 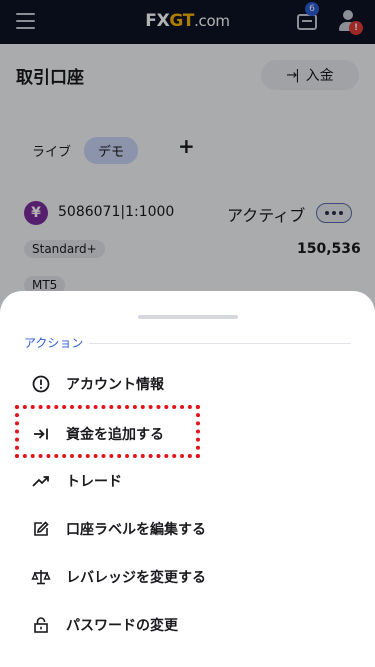 I want to click on action-edit-label: 口座ラベルを編集する, so click(x=118, y=529).